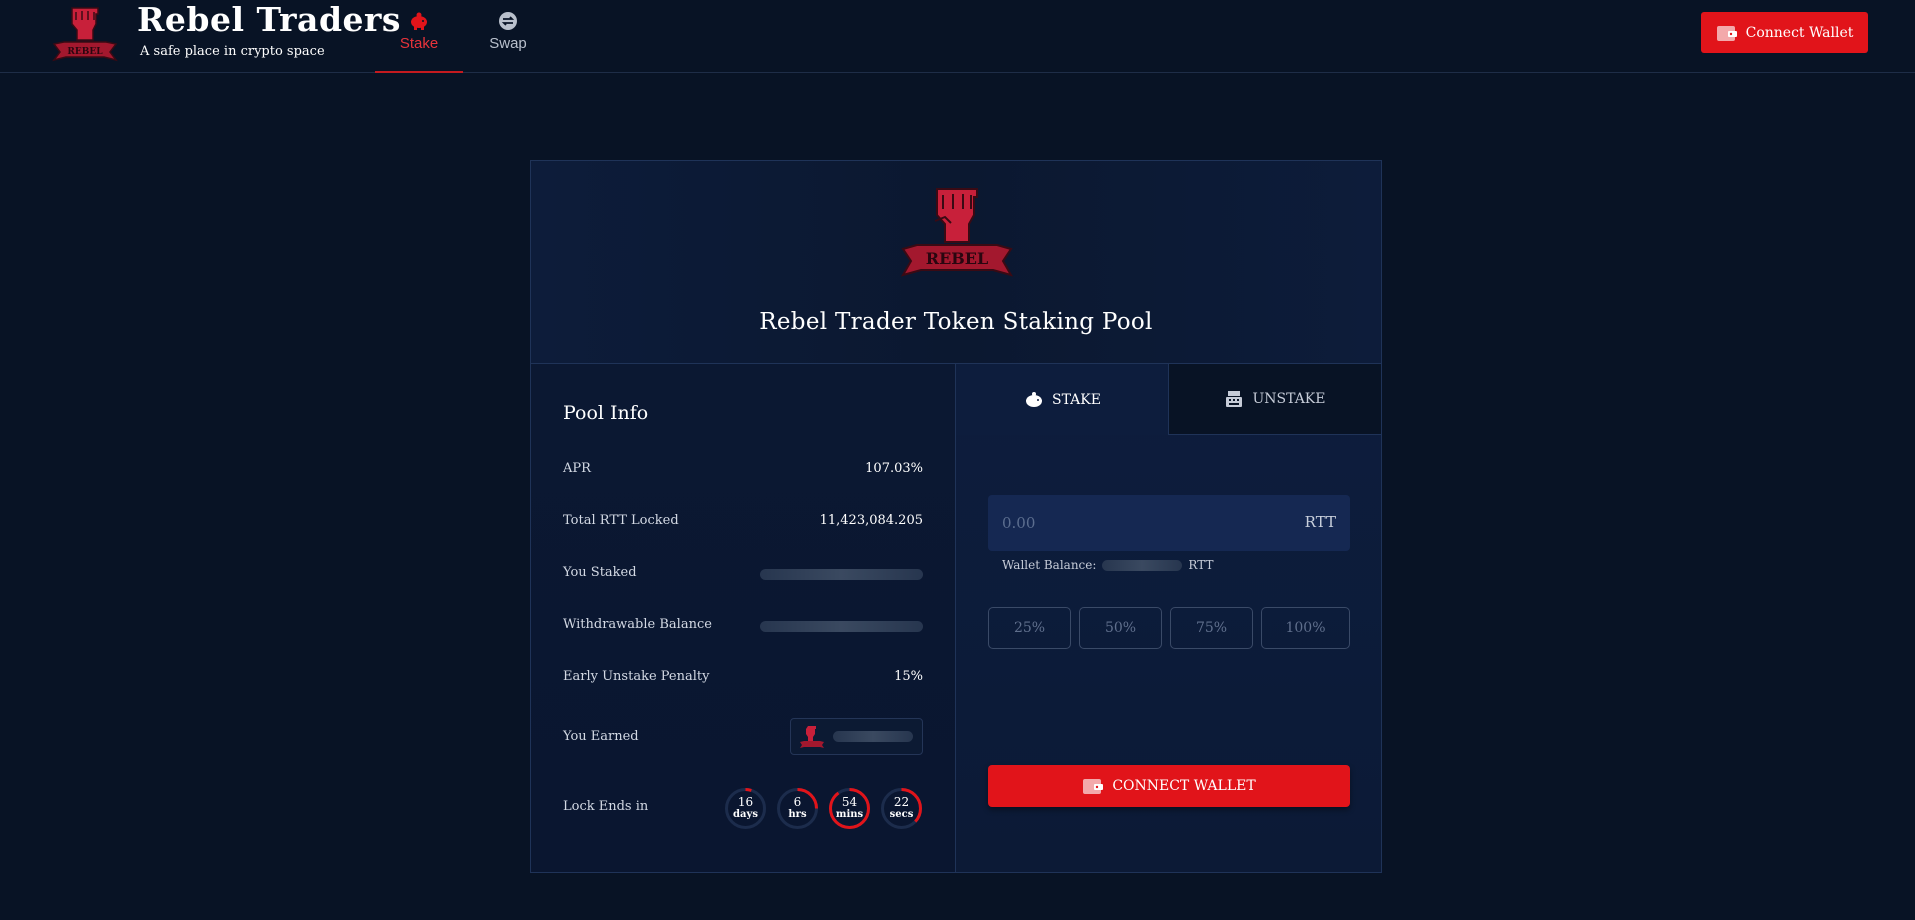 The width and height of the screenshot is (1915, 920). I want to click on earned-box, so click(856, 736).